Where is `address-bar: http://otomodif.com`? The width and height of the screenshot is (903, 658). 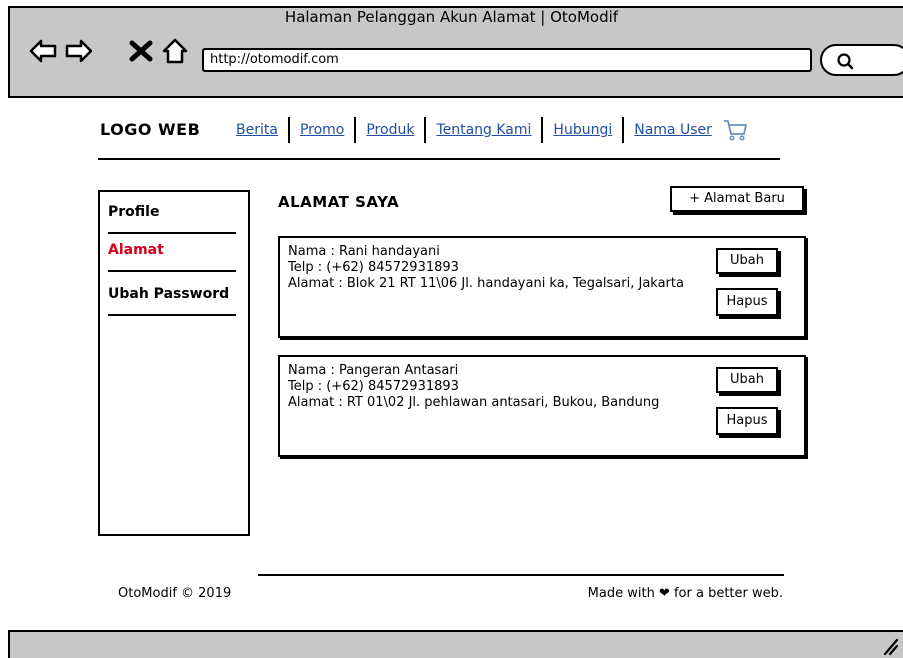
address-bar: http://otomodif.com is located at coordinates (507, 60).